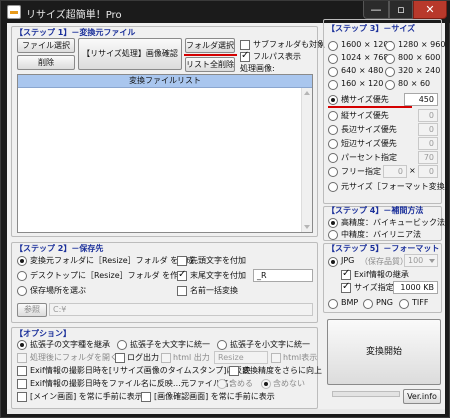 The image size is (450, 418). Describe the element at coordinates (234, 371) in the screenshot. I see `precision-checkbox` at that location.